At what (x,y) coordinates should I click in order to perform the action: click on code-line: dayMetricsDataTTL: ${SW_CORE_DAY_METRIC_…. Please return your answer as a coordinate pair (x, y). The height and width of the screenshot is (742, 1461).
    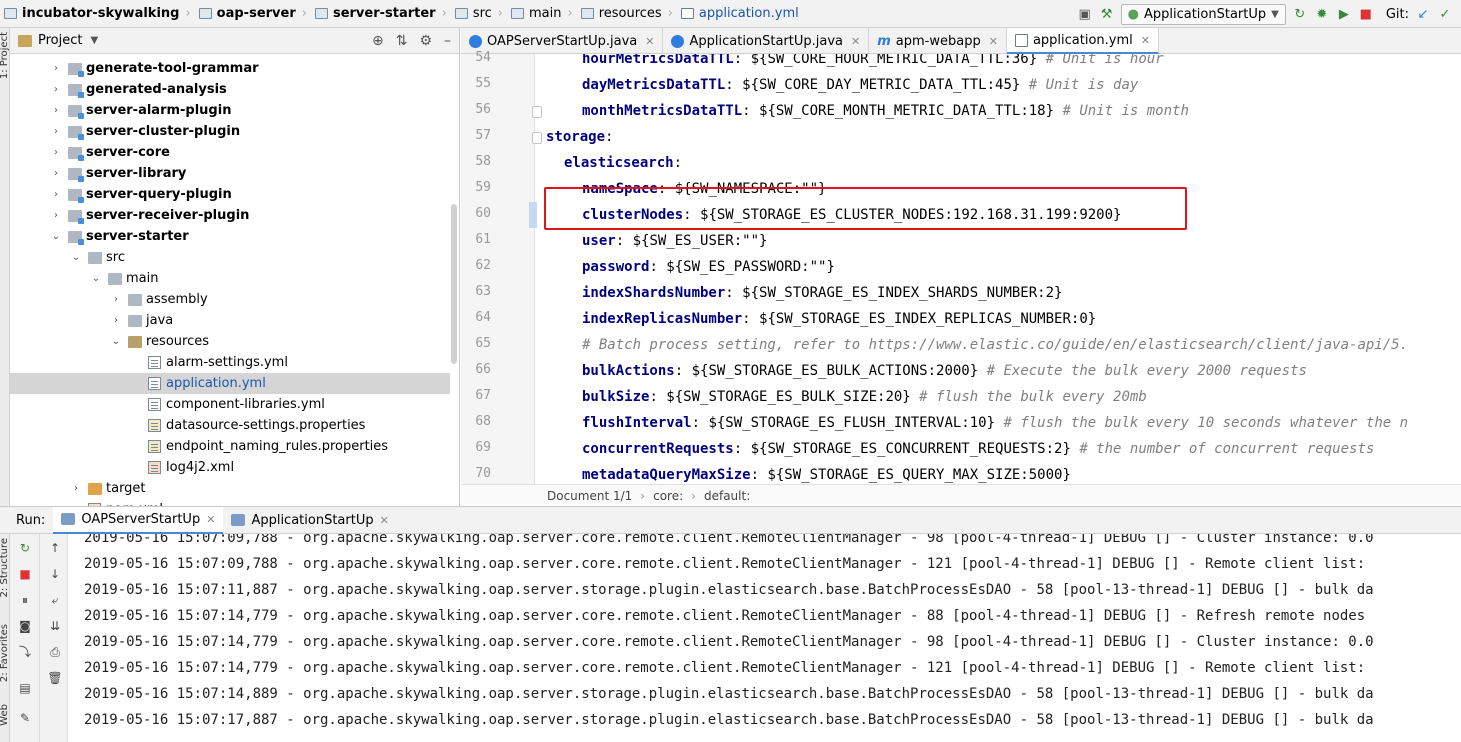
    Looking at the image, I should click on (842, 85).